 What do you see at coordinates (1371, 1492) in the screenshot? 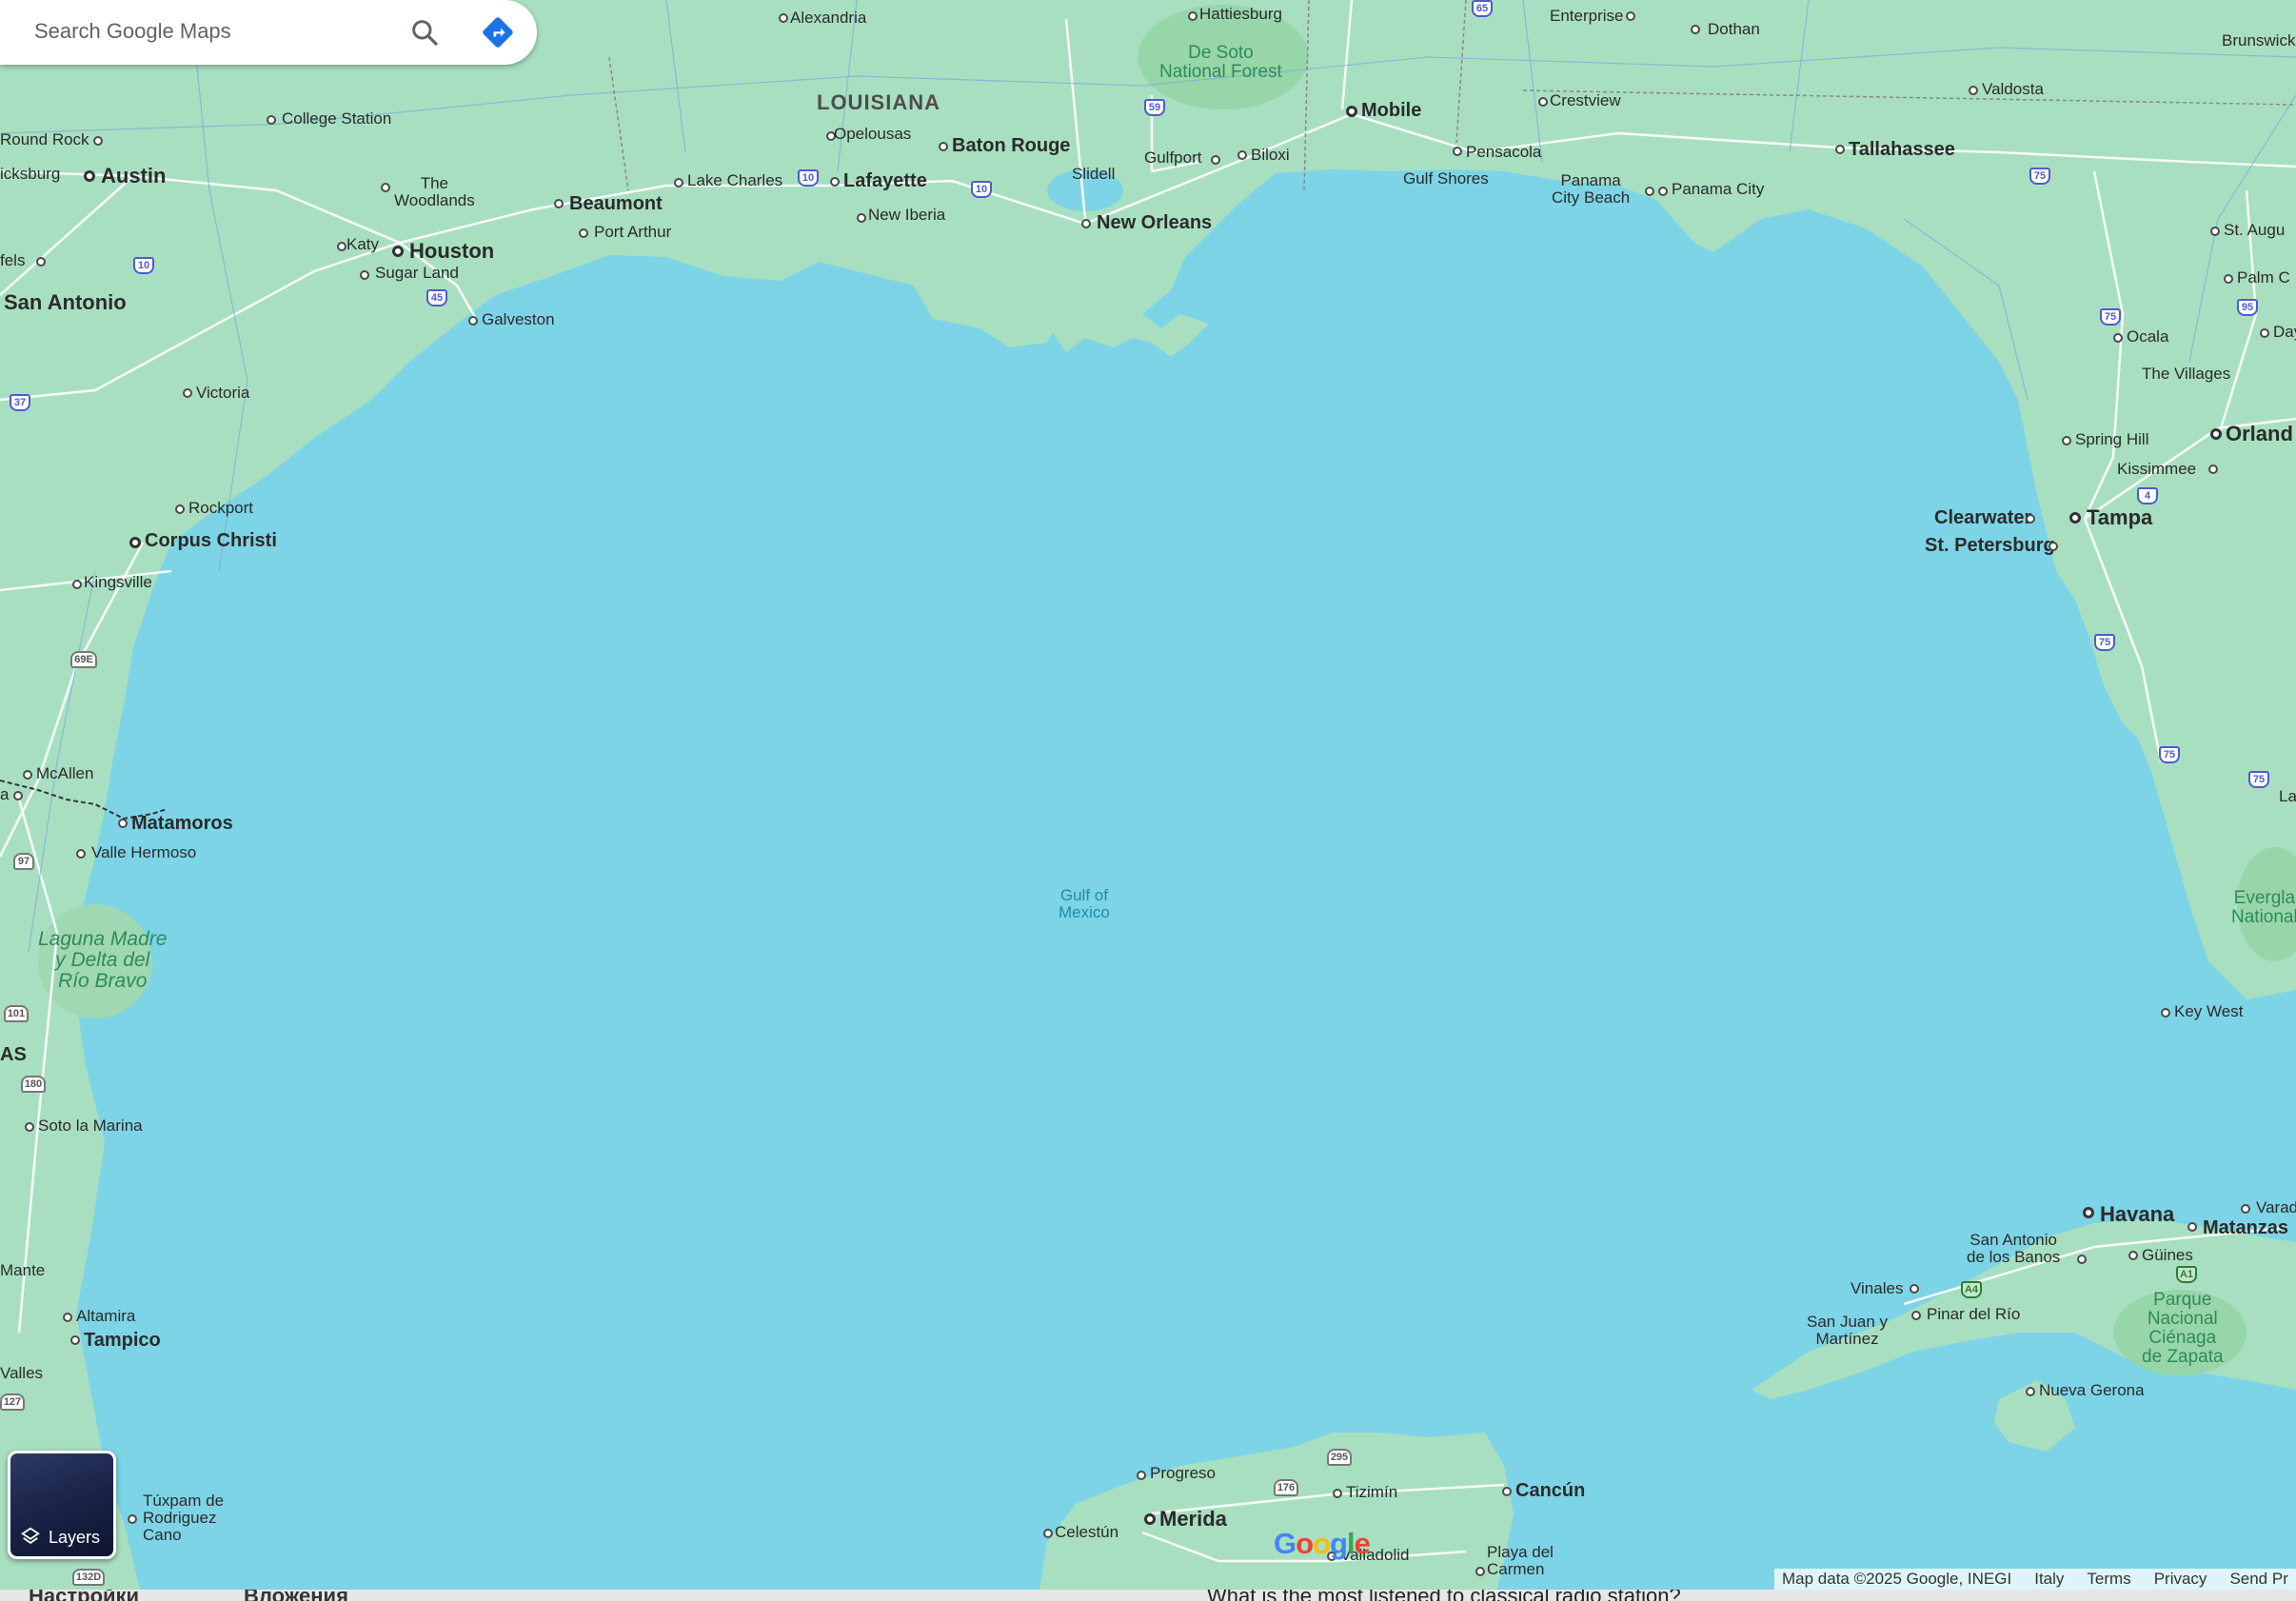
I see `city-label-tizimin: Tizimín` at bounding box center [1371, 1492].